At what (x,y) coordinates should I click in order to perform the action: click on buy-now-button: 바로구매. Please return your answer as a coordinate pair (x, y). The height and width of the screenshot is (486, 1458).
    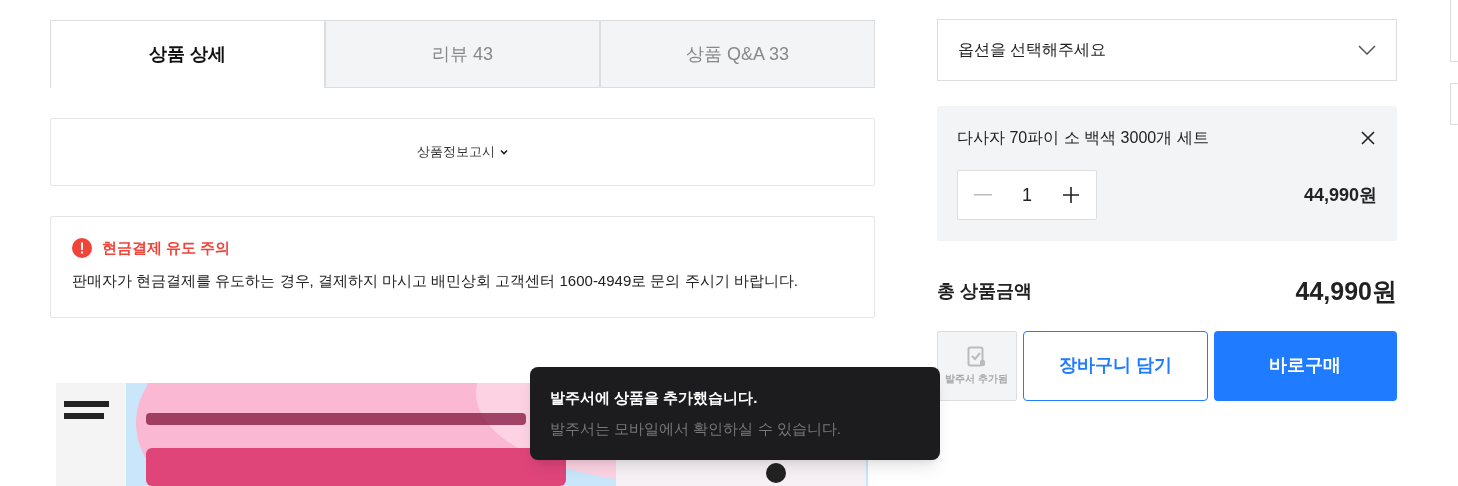
    Looking at the image, I should click on (1305, 365).